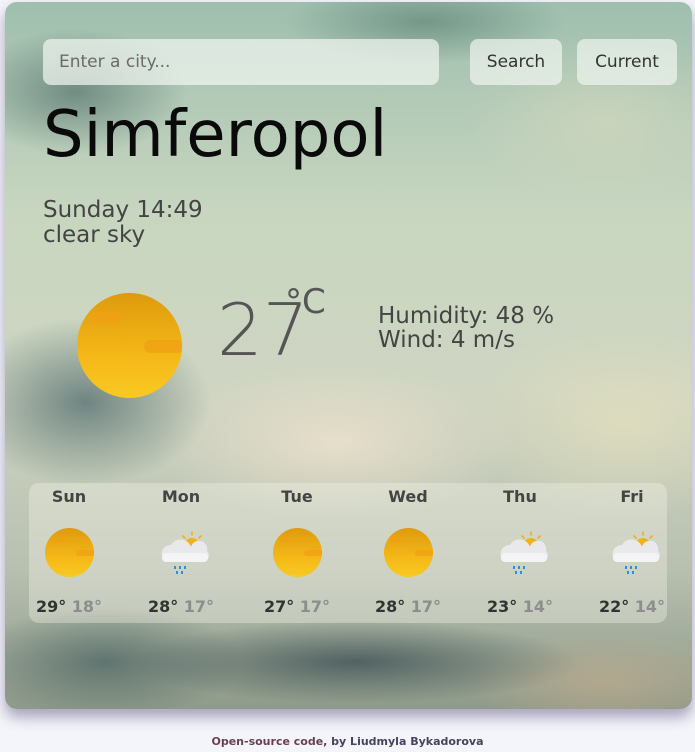  What do you see at coordinates (69, 496) in the screenshot?
I see `forecast-day-name: Sun` at bounding box center [69, 496].